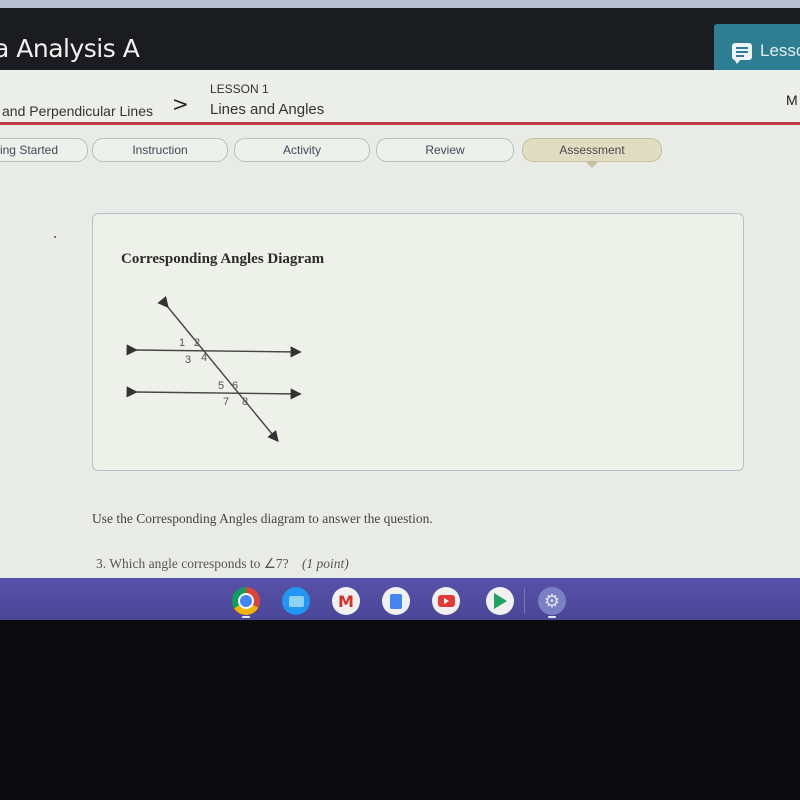 The image size is (800, 800). What do you see at coordinates (400, 43) in the screenshot?
I see `course-header: a Analysis A Lesso` at bounding box center [400, 43].